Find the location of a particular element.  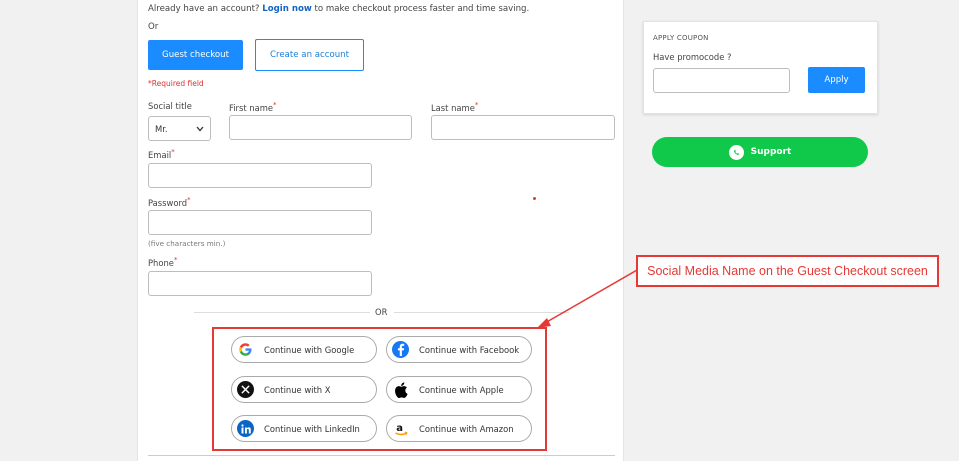

support-button: Support is located at coordinates (760, 152).